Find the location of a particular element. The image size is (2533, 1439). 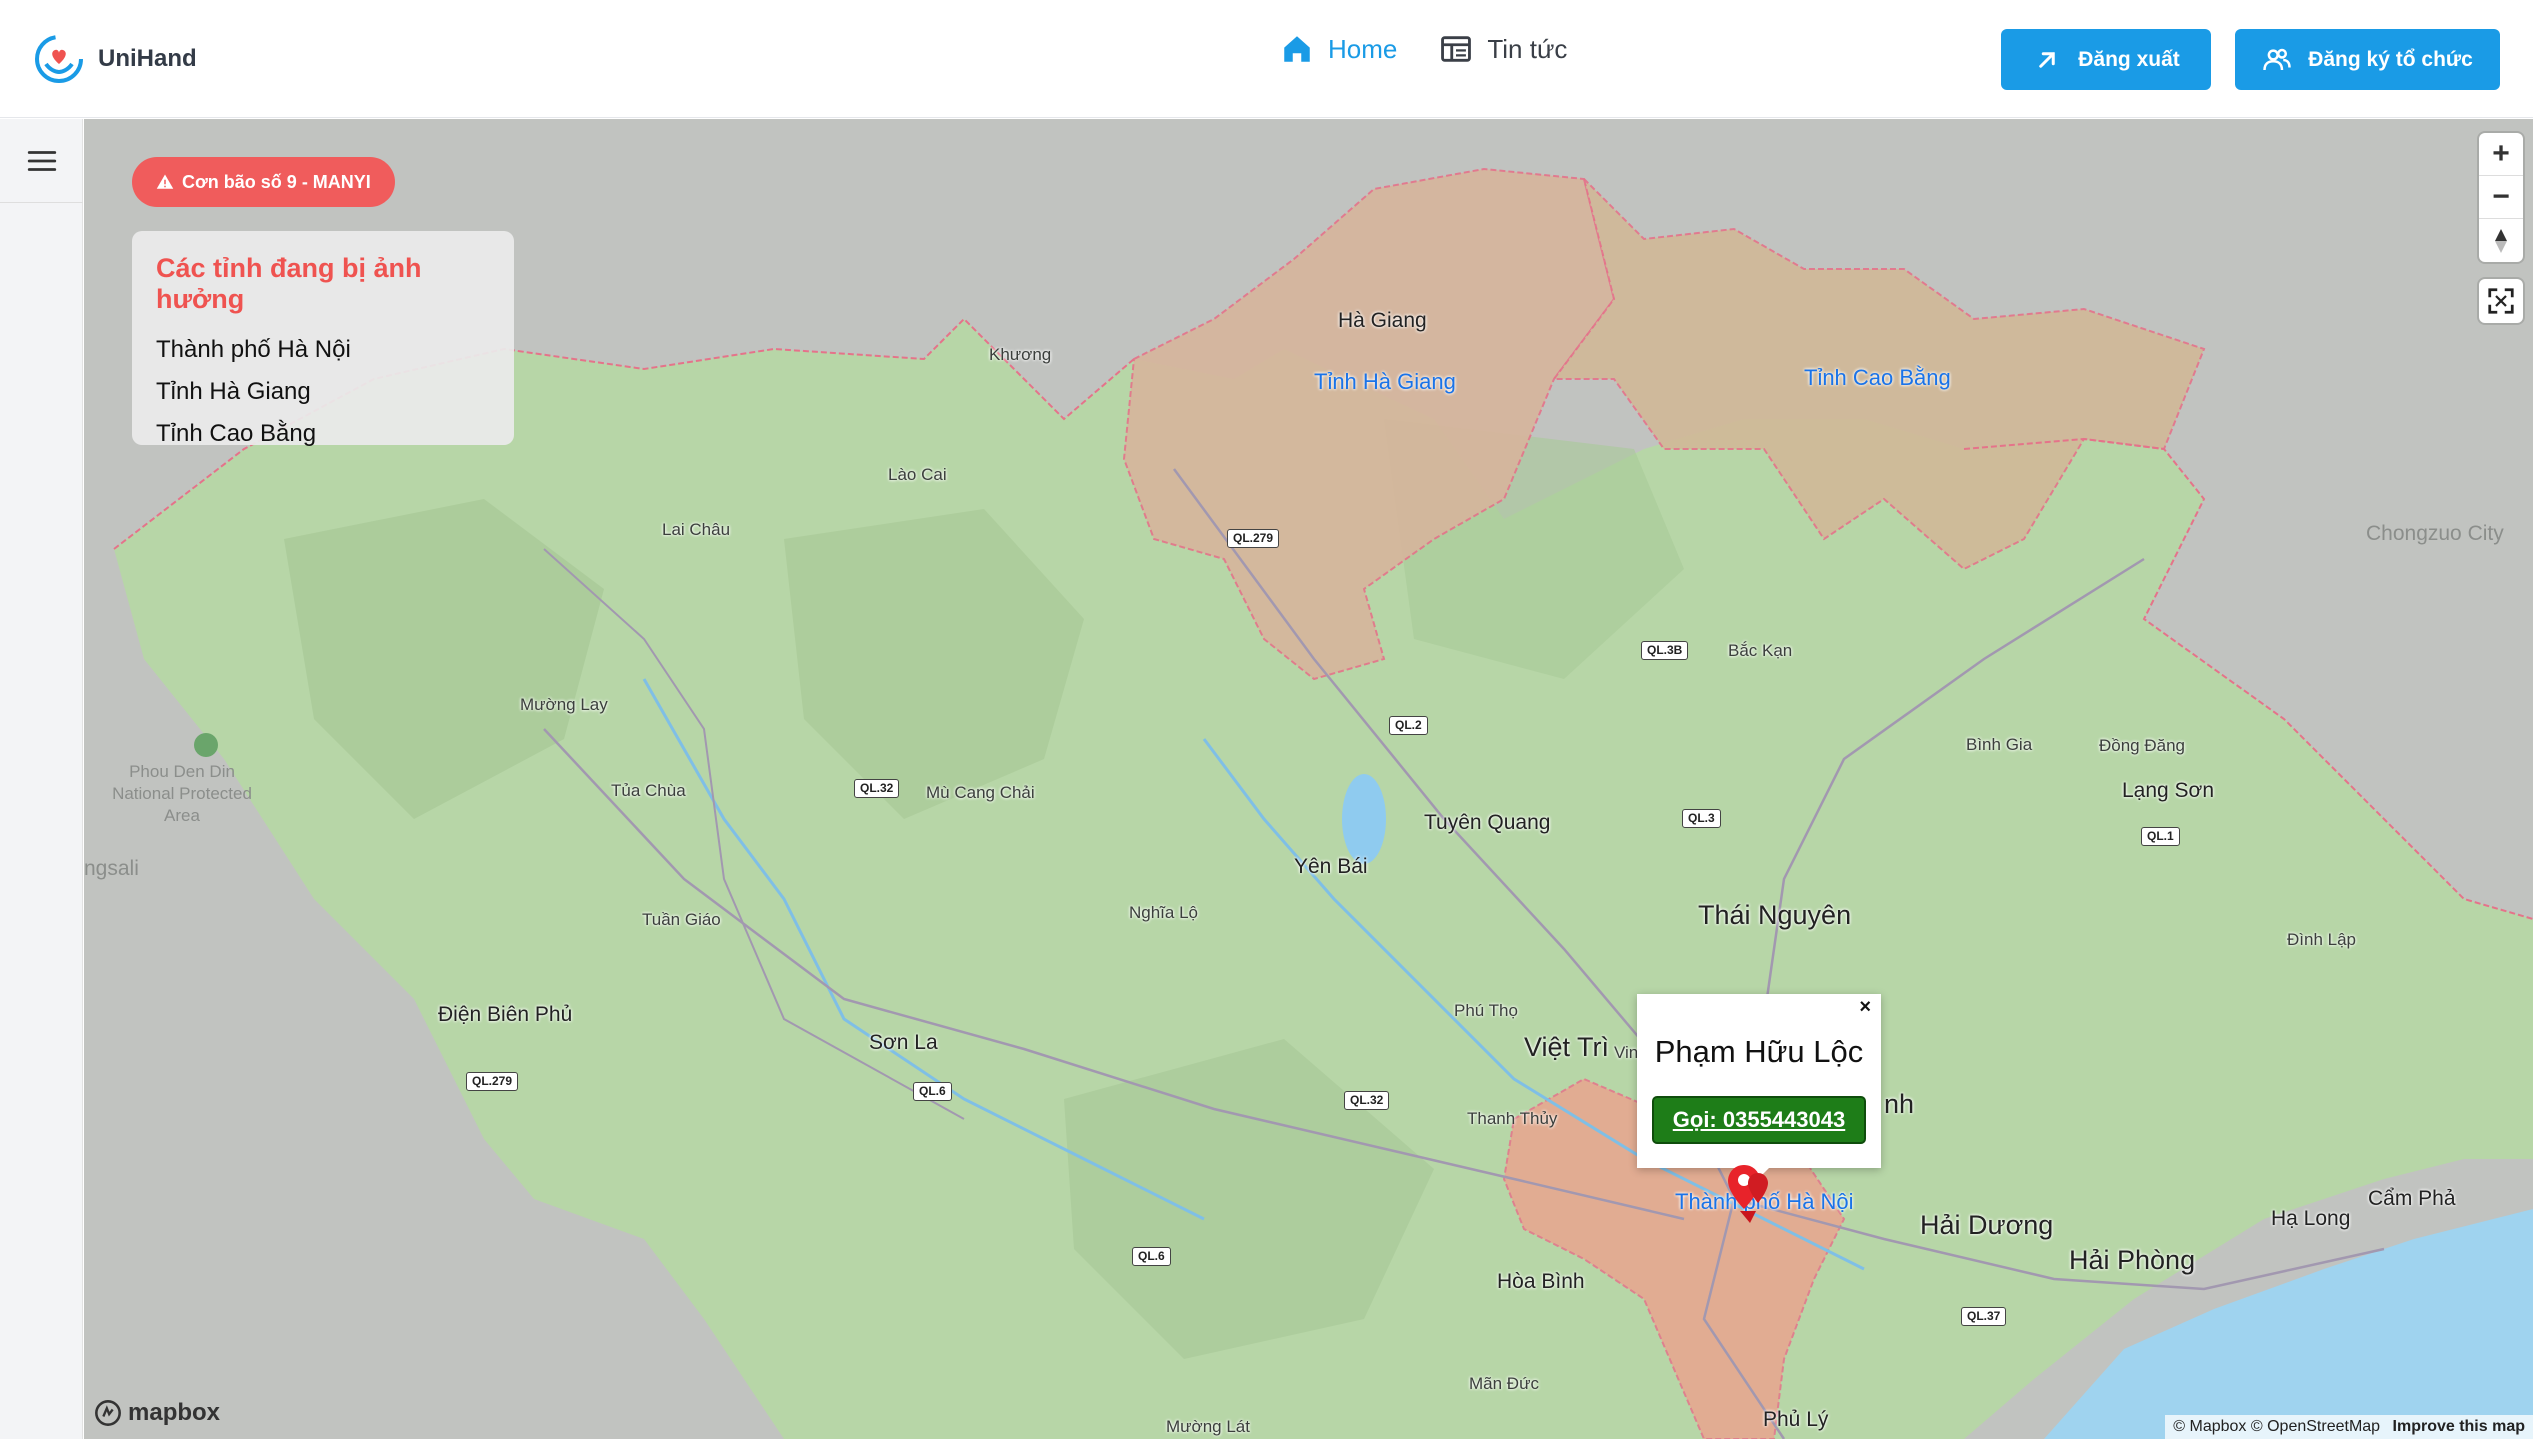

contact-name: Phạm Hữu Lộc is located at coordinates (1759, 1051).